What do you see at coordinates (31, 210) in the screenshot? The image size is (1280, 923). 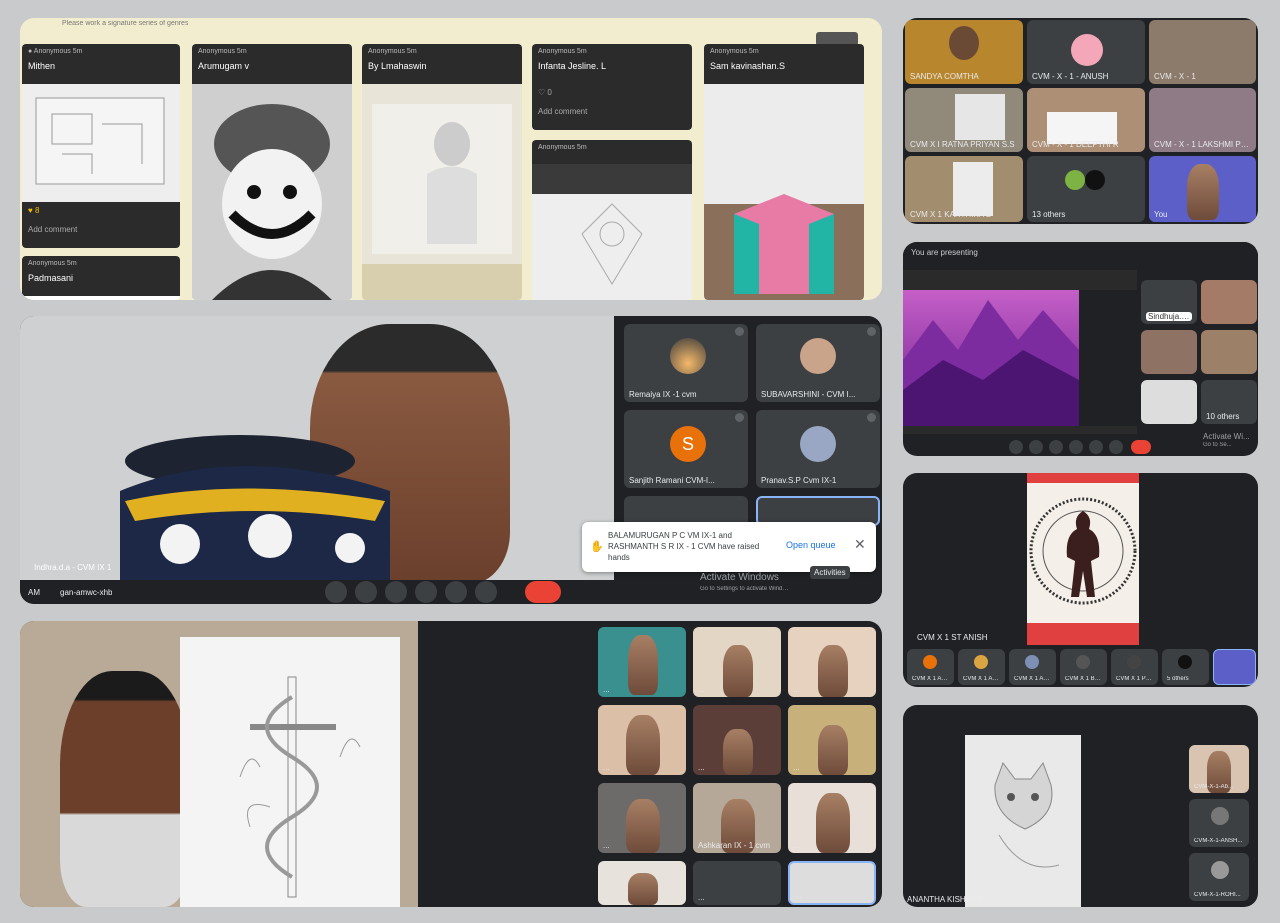 I see `heart-icon: ♥` at bounding box center [31, 210].